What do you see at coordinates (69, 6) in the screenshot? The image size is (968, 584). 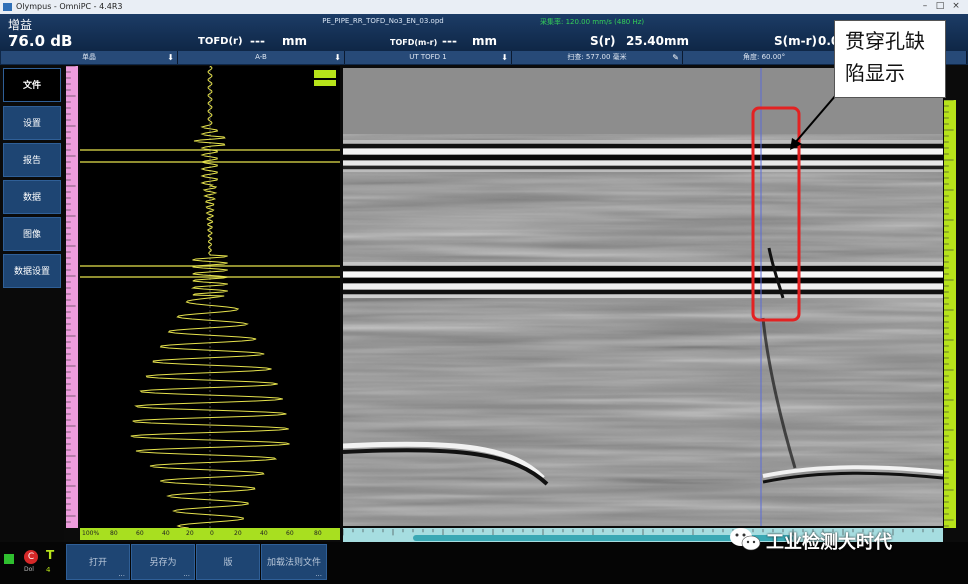 I see `window-title: Olympus - OmniPC - 4.4R3` at bounding box center [69, 6].